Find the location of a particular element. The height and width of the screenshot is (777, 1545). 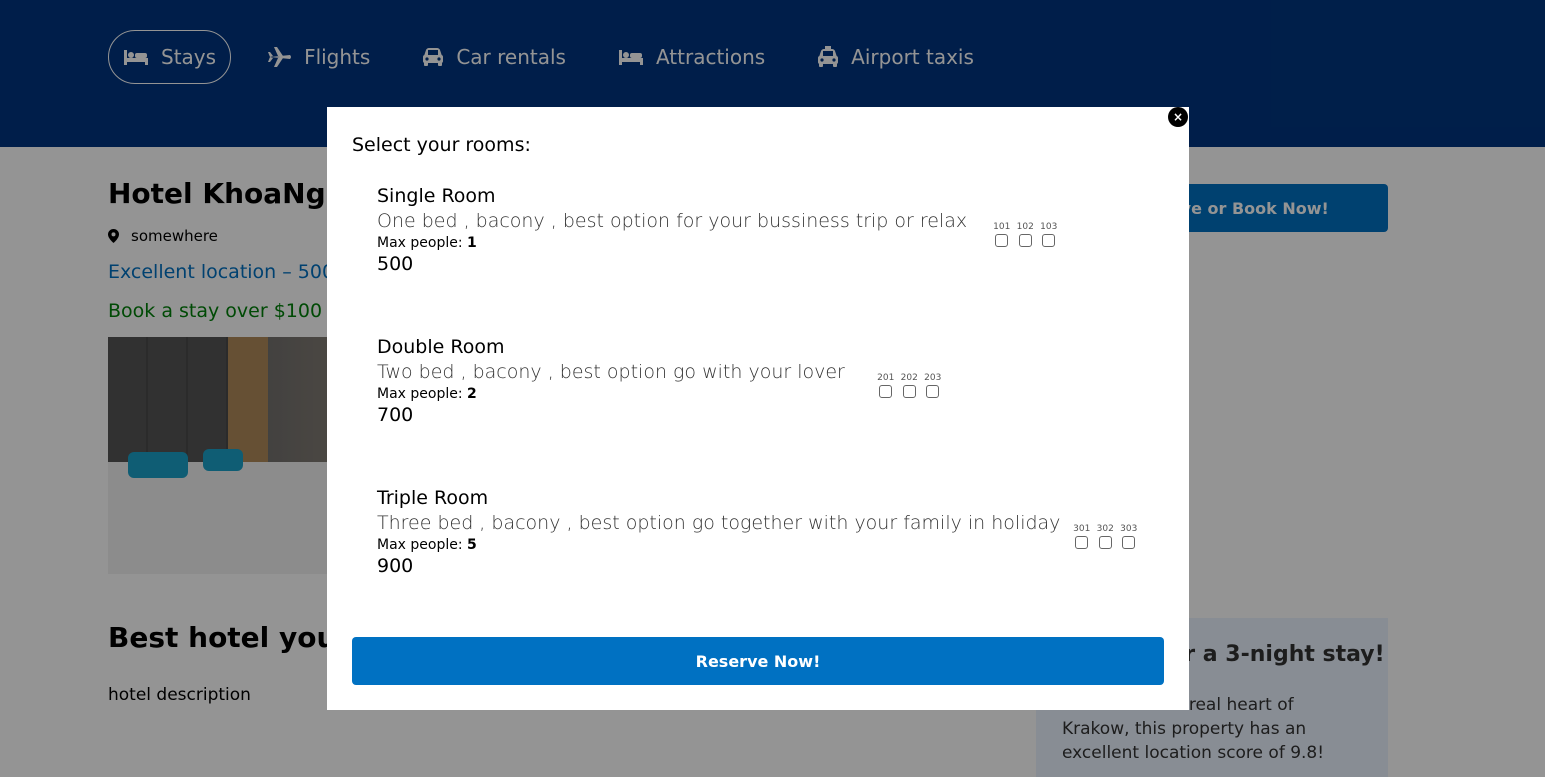

room-number-label: 301 is located at coordinates (1082, 529).